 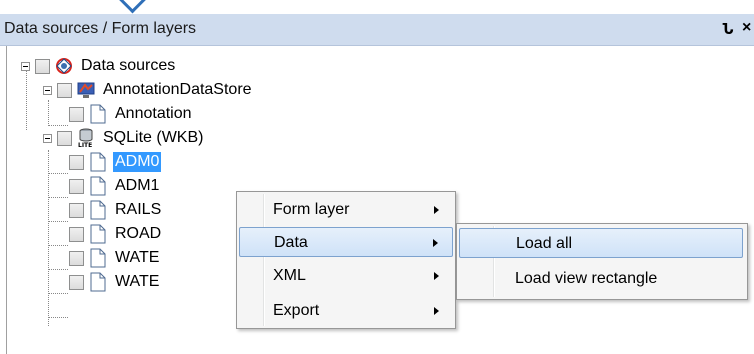 I want to click on menu-item-export: Export, so click(x=346, y=311).